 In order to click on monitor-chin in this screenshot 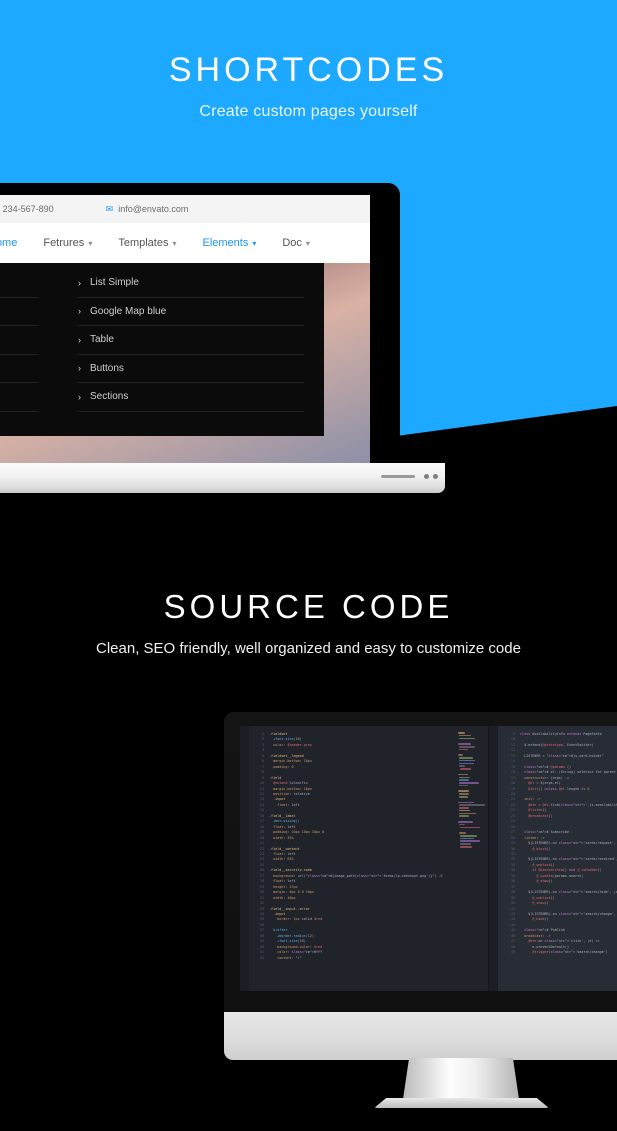, I will do `click(420, 1036)`.